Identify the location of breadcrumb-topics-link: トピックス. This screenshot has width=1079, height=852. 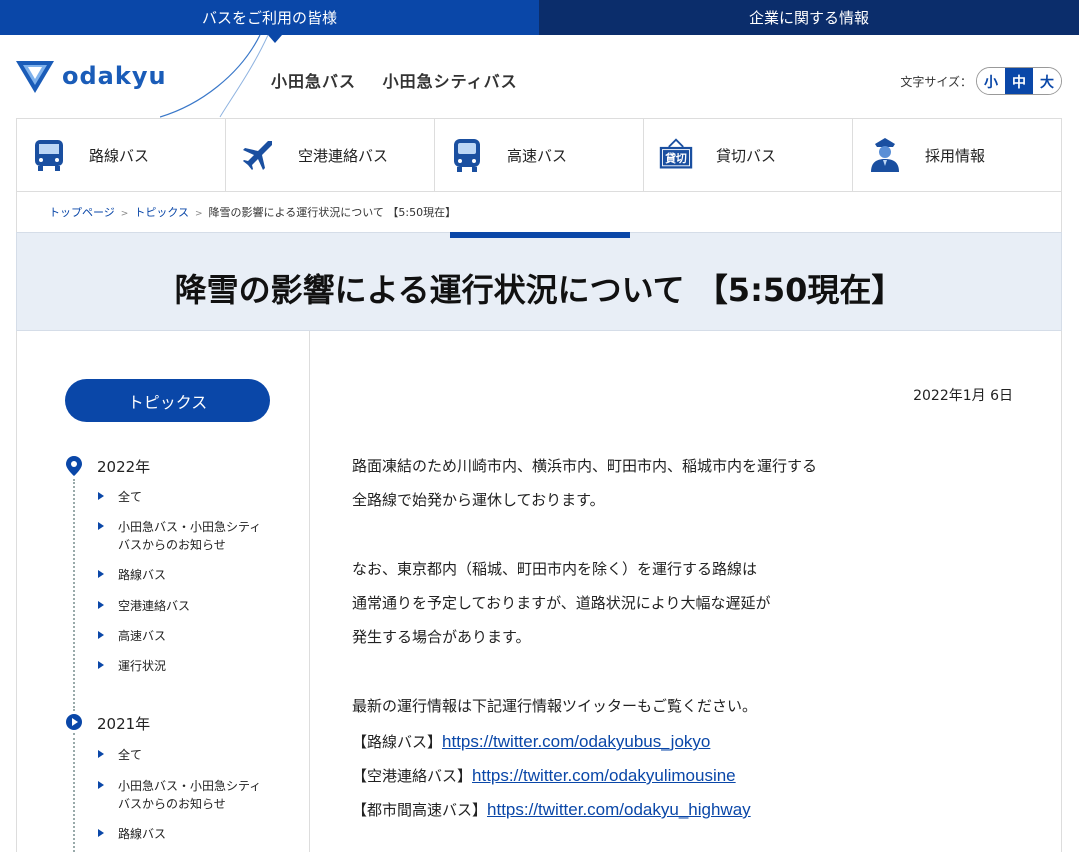
(161, 212).